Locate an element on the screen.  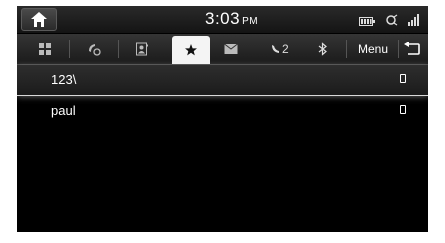
clock-time: 3:03 is located at coordinates (223, 18).